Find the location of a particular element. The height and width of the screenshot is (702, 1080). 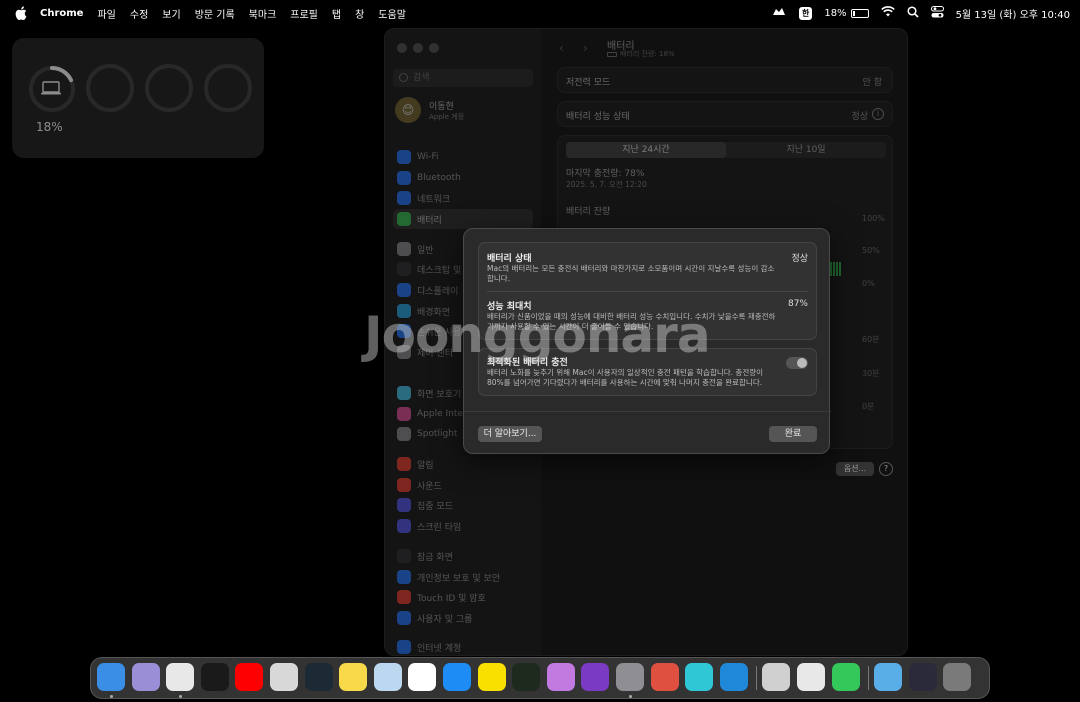

menu-file: 파일 is located at coordinates (106, 13).